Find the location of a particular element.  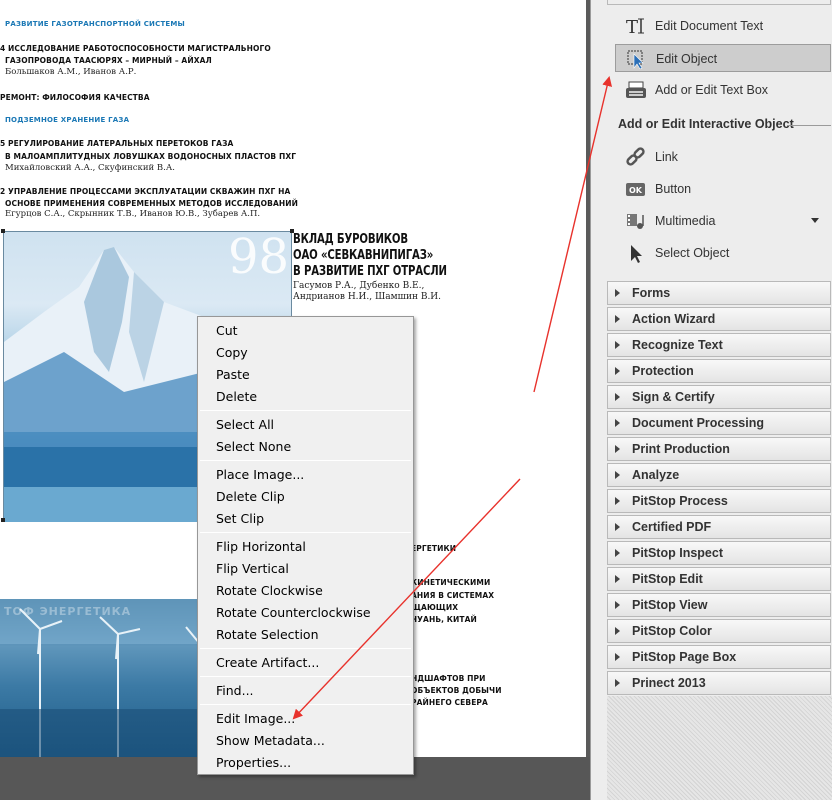

feature-authors: Андрианов Н.И., Шамшин В.И. is located at coordinates (367, 297).